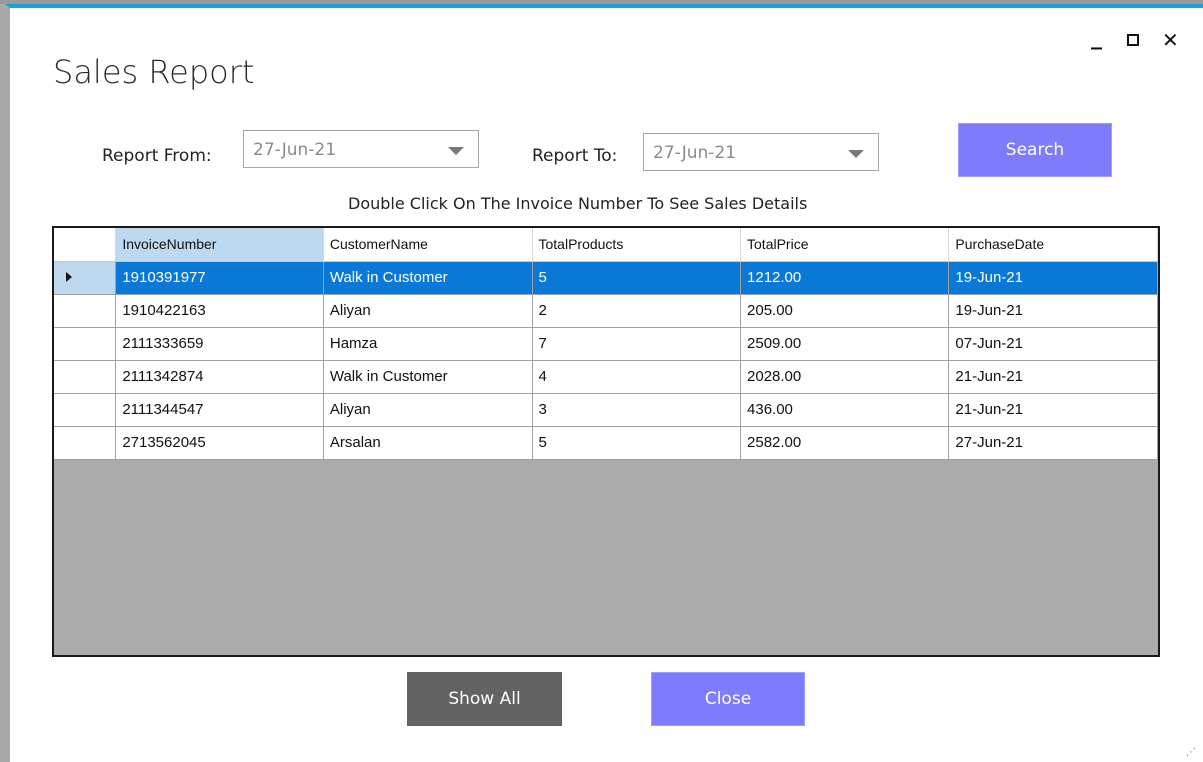  What do you see at coordinates (1191, 752) in the screenshot?
I see `resize-grip-icon: ⋰` at bounding box center [1191, 752].